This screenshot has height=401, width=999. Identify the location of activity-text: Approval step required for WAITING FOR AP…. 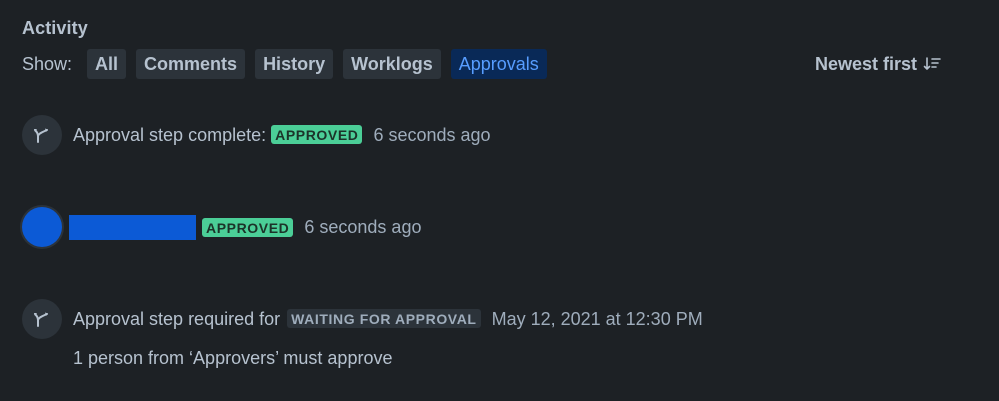
(277, 319).